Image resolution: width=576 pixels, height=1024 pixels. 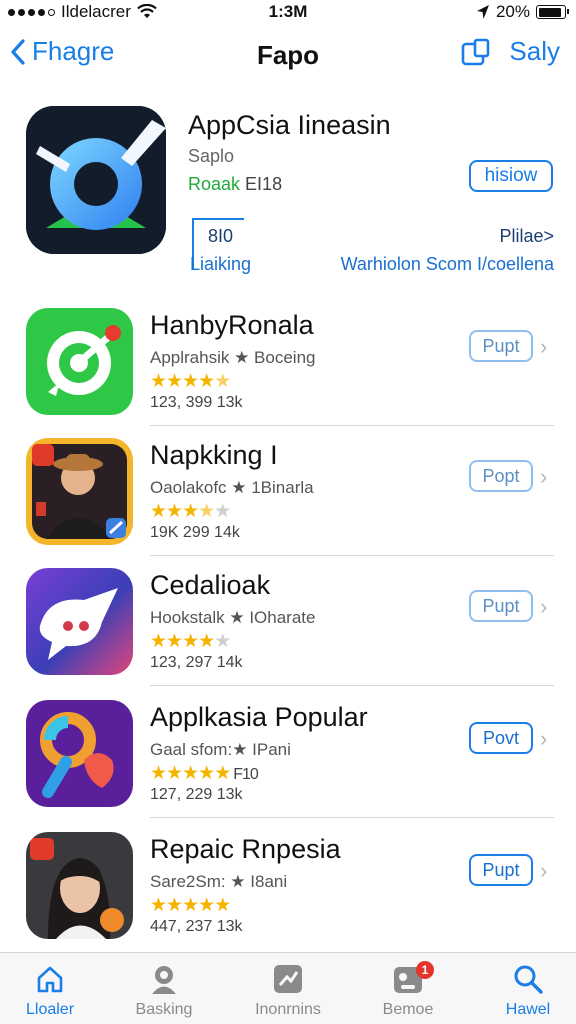 I want to click on tab-label: Bemoe, so click(x=408, y=1009).